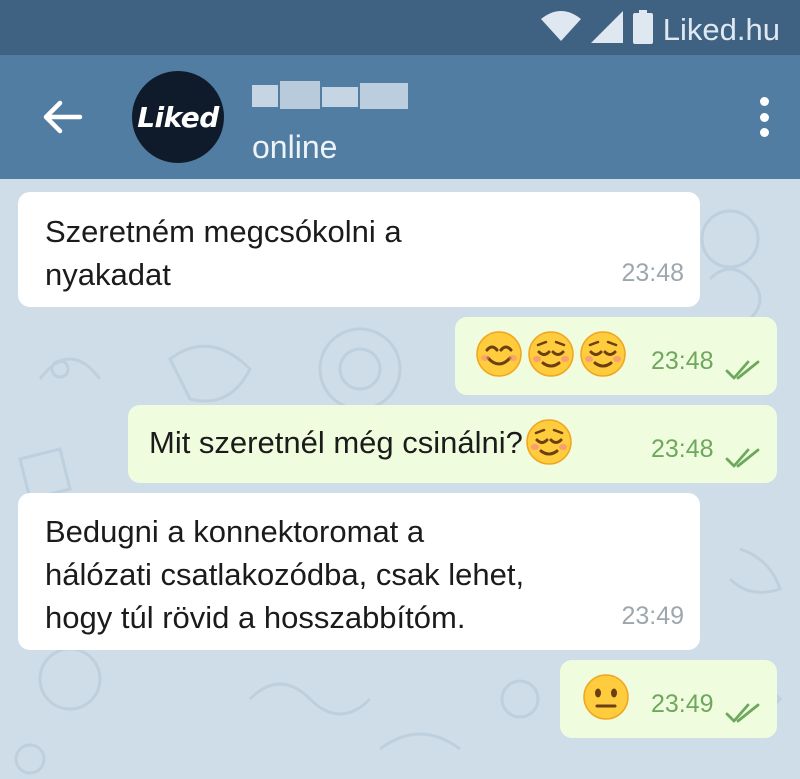 This screenshot has height=779, width=800. I want to click on avatar: Liked, so click(178, 117).